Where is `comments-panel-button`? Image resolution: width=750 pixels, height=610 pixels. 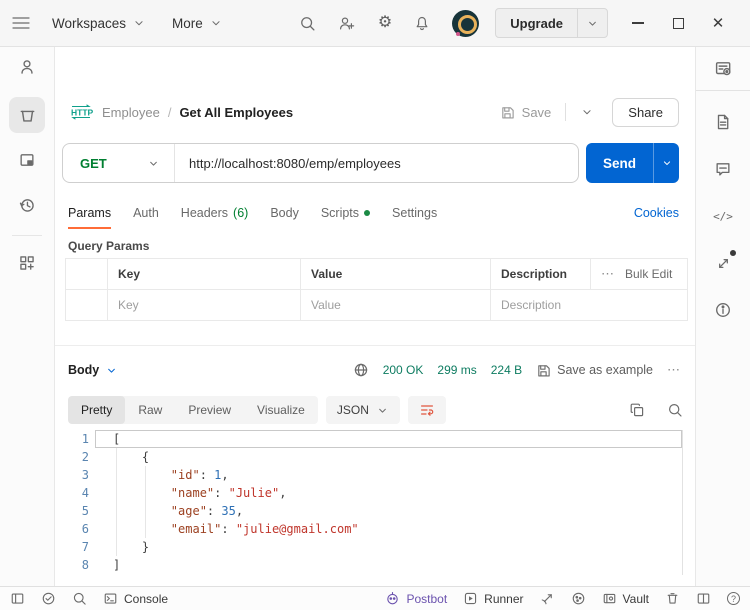 comments-panel-button is located at coordinates (723, 169).